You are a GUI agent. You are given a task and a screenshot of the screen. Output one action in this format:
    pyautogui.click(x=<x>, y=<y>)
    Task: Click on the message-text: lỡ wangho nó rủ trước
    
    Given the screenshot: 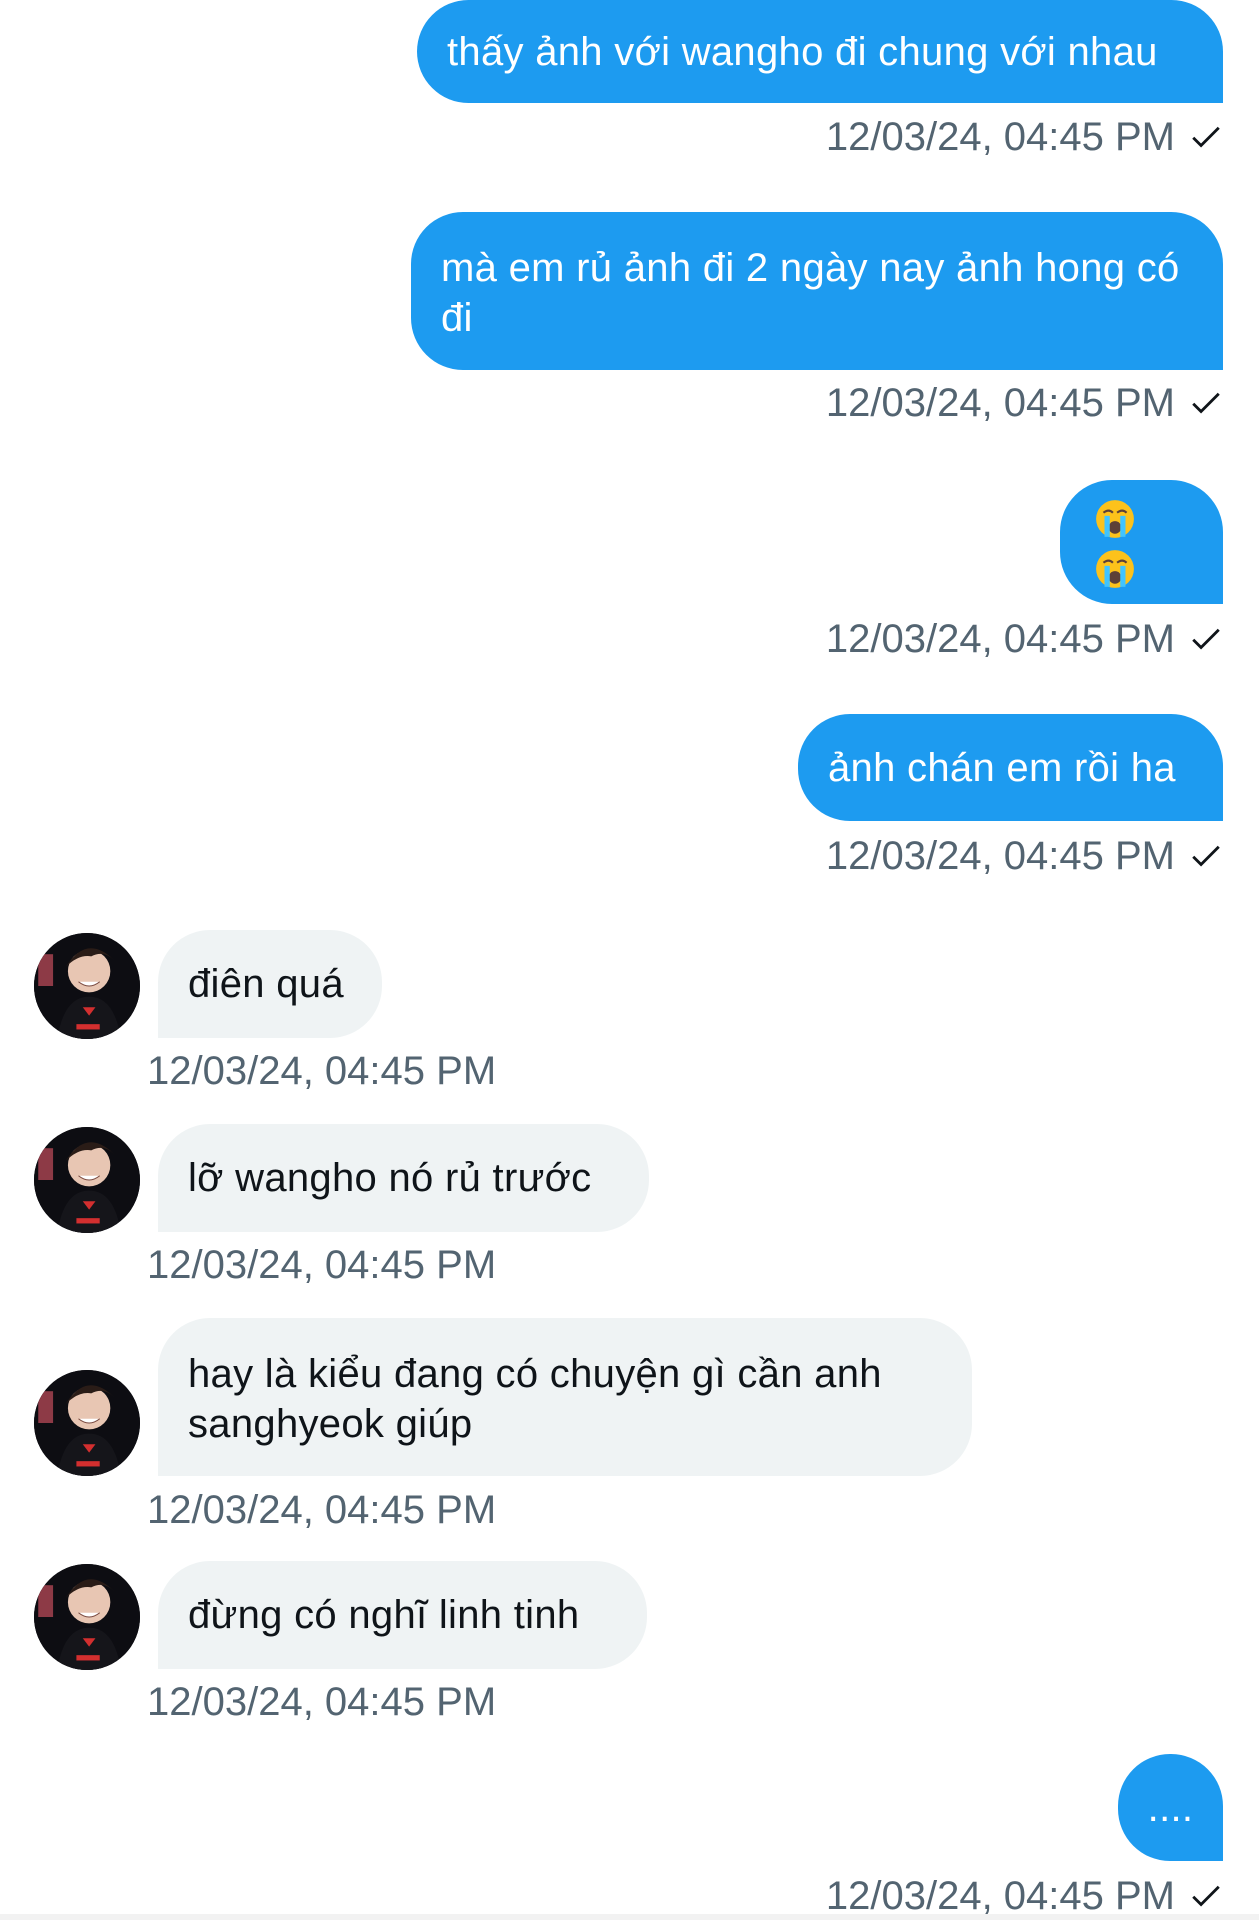 What is the action you would take?
    pyautogui.click(x=390, y=1178)
    